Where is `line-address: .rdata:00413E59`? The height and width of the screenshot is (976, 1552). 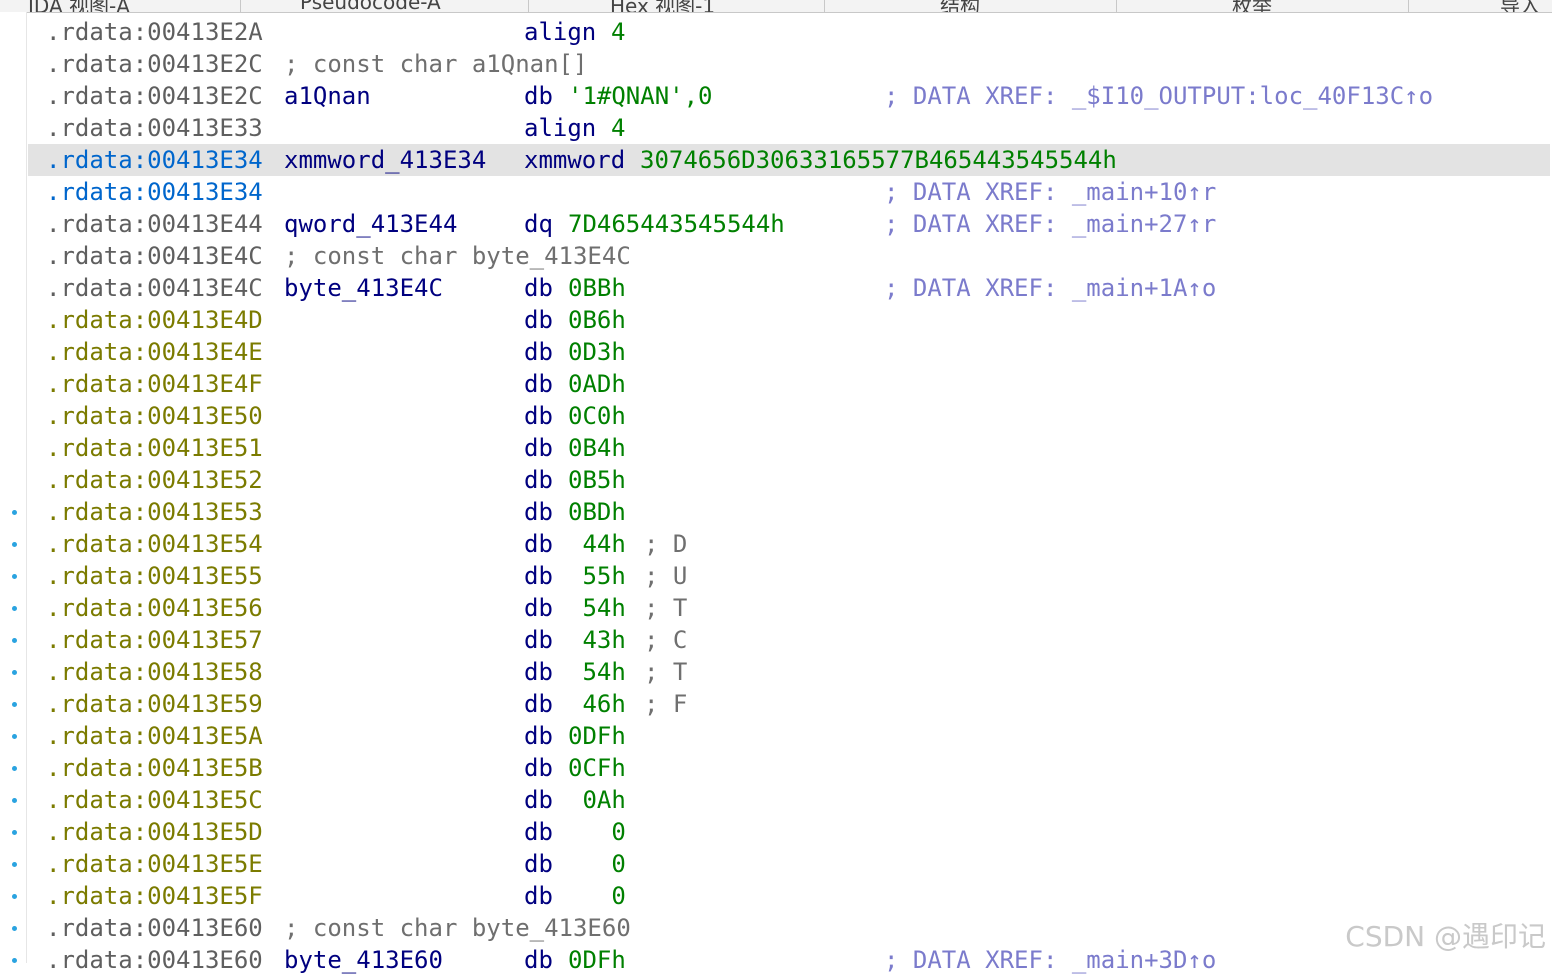
line-address: .rdata:00413E59 is located at coordinates (154, 704).